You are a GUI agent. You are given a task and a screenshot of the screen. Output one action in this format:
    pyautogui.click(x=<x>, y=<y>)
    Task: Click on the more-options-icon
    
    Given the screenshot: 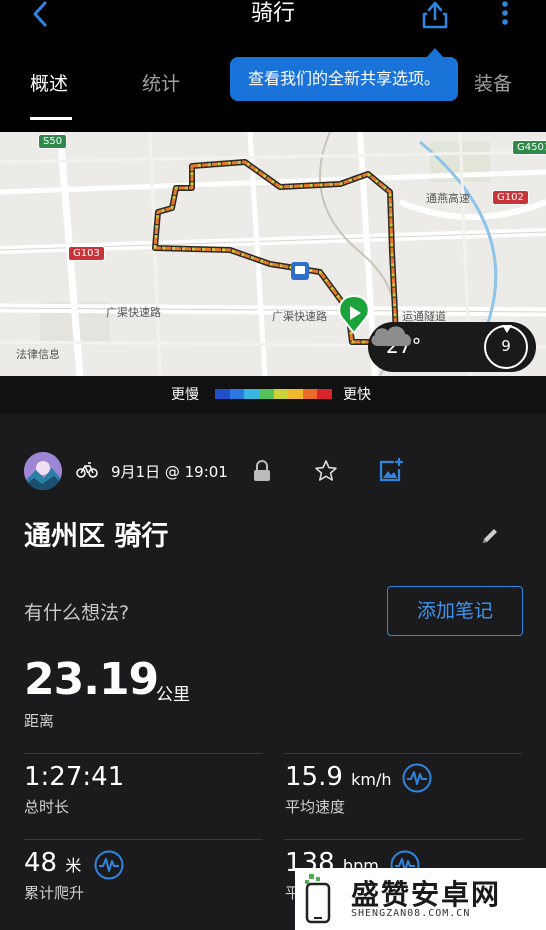 What is the action you would take?
    pyautogui.click(x=505, y=15)
    